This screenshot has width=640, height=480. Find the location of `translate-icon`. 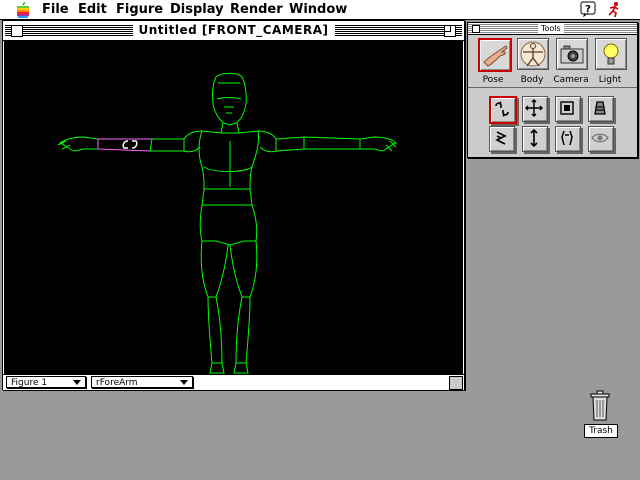

translate-icon is located at coordinates (534, 138).